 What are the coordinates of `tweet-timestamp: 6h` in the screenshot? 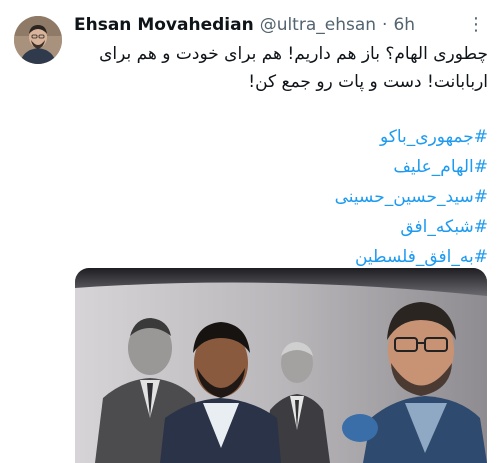 It's located at (404, 25).